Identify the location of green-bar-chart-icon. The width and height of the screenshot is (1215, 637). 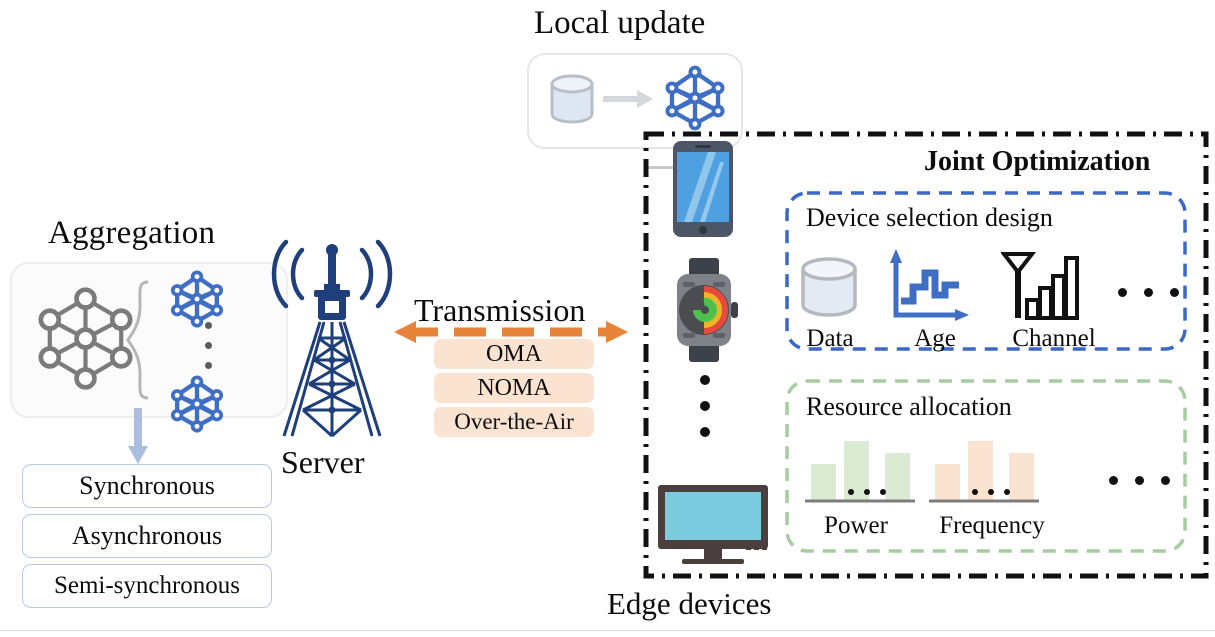
(860, 472).